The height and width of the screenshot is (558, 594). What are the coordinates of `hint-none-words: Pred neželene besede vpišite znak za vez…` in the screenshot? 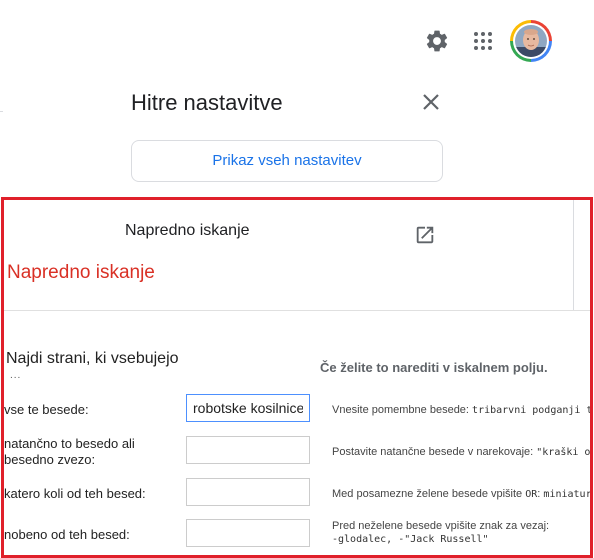 It's located at (440, 533).